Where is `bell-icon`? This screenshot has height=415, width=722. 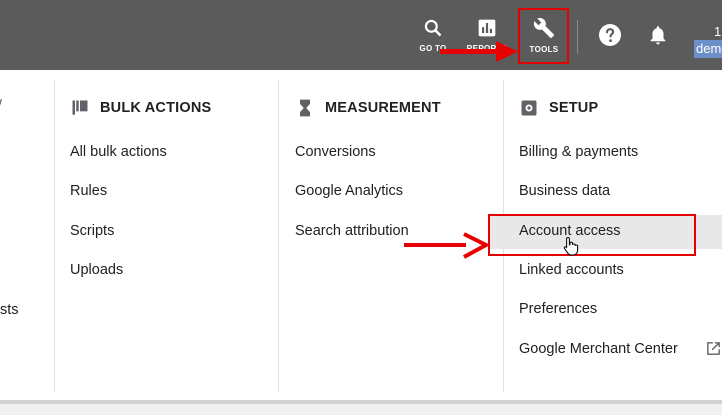 bell-icon is located at coordinates (658, 35).